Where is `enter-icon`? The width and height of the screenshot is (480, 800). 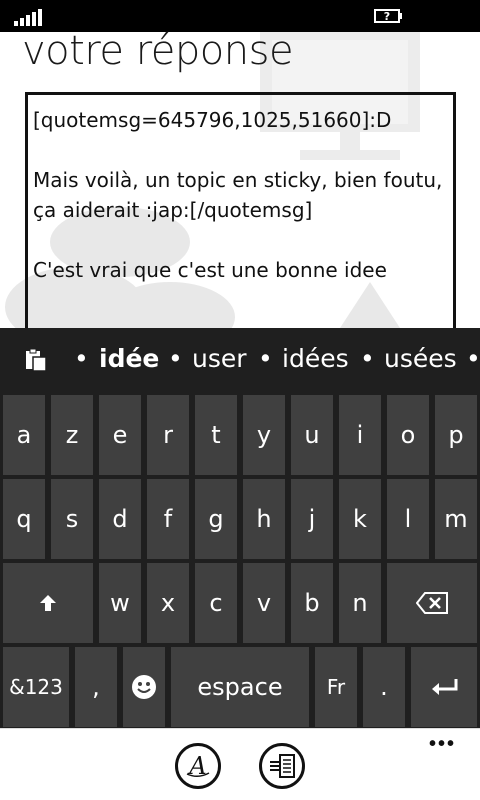
enter-icon is located at coordinates (445, 687).